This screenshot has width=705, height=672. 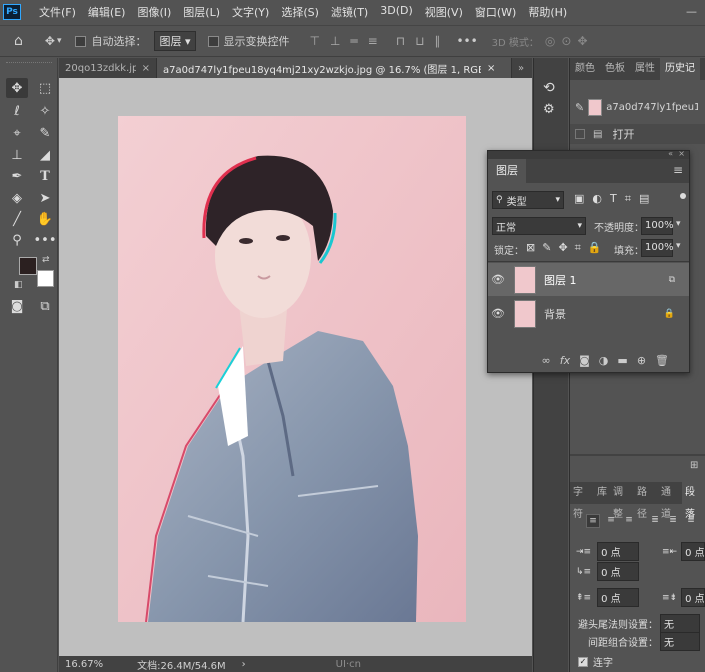 I want to click on tab-overflow-icon: », so click(x=522, y=68).